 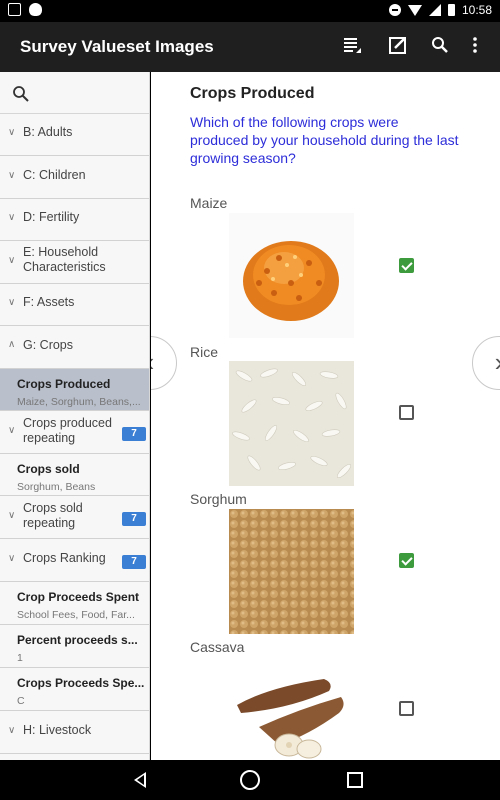 What do you see at coordinates (204, 352) in the screenshot?
I see `option-label-rice: Rice` at bounding box center [204, 352].